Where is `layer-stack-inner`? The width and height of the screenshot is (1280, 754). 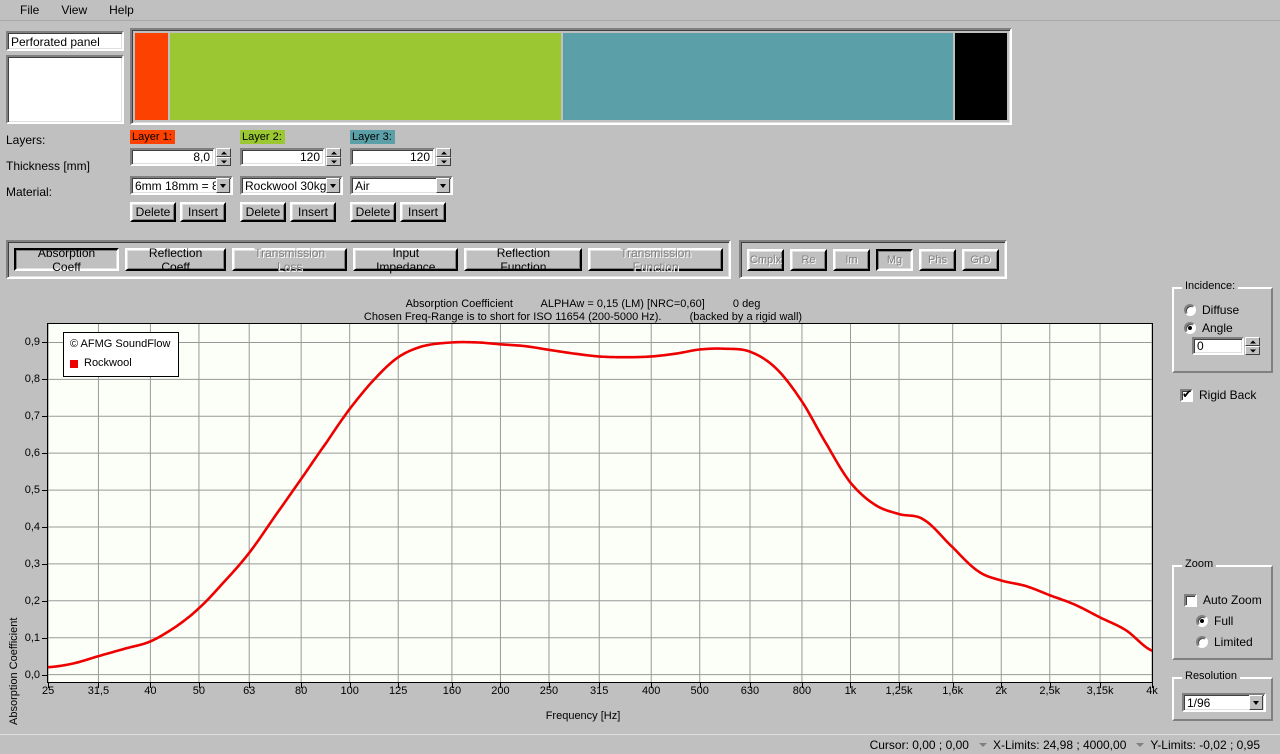
layer-stack-inner is located at coordinates (571, 76).